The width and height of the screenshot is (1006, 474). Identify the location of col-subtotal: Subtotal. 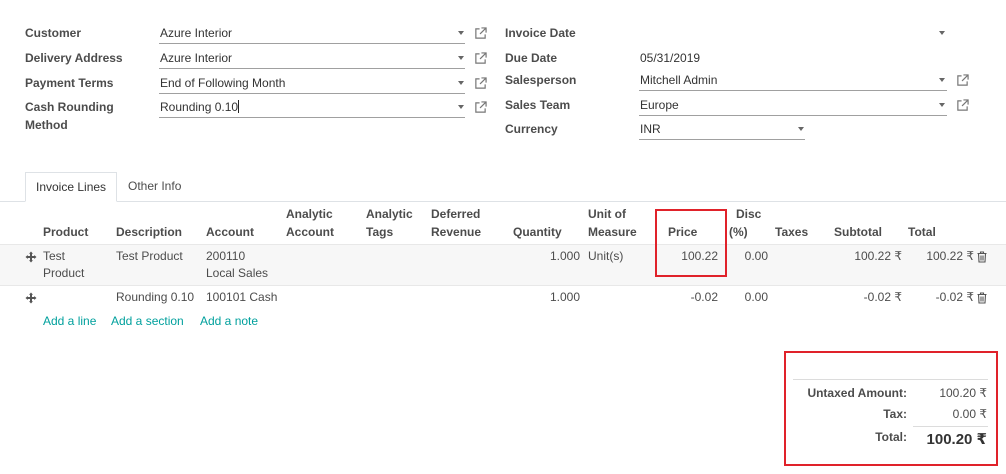
(858, 232).